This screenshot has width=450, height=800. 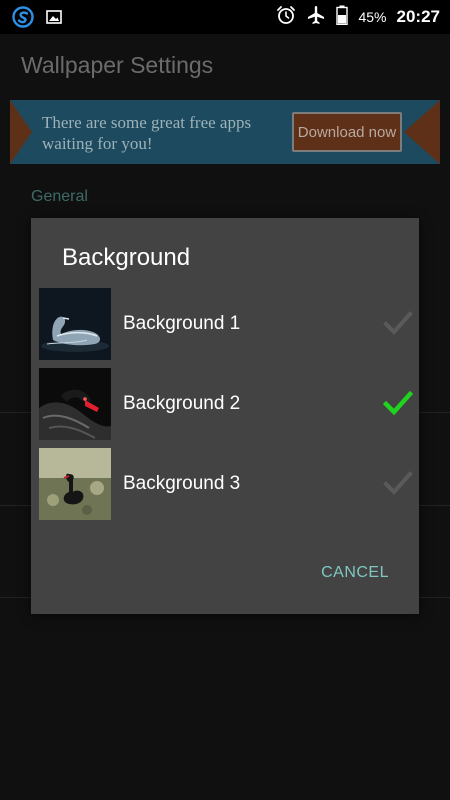 What do you see at coordinates (286, 17) in the screenshot?
I see `alarm-icon` at bounding box center [286, 17].